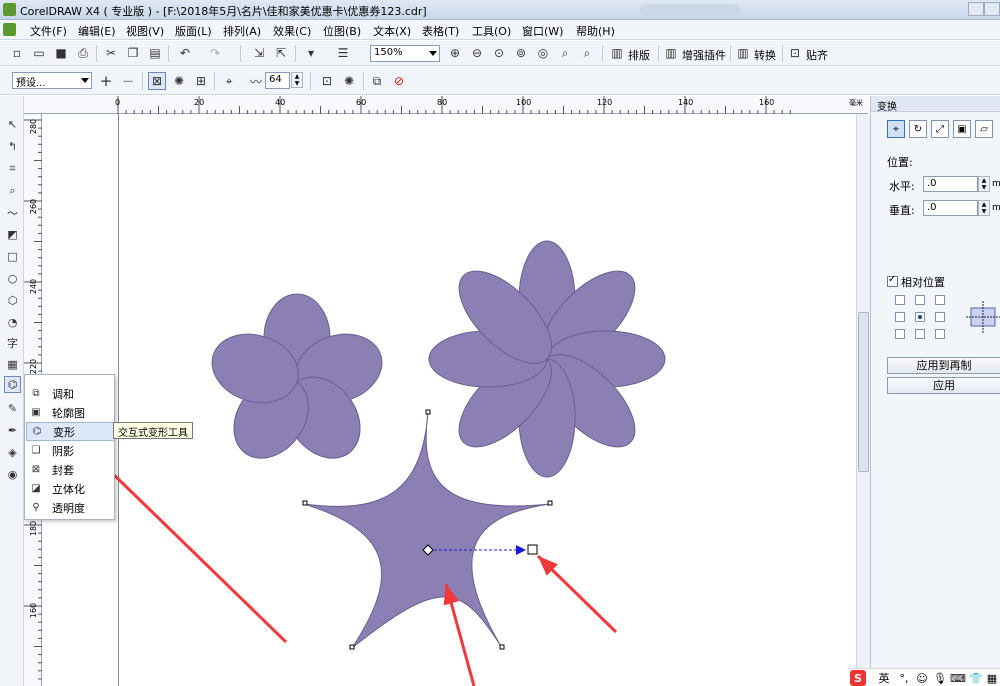 The height and width of the screenshot is (686, 1000). What do you see at coordinates (704, 55) in the screenshot?
I see `enhance-plugin-label: 增强插件` at bounding box center [704, 55].